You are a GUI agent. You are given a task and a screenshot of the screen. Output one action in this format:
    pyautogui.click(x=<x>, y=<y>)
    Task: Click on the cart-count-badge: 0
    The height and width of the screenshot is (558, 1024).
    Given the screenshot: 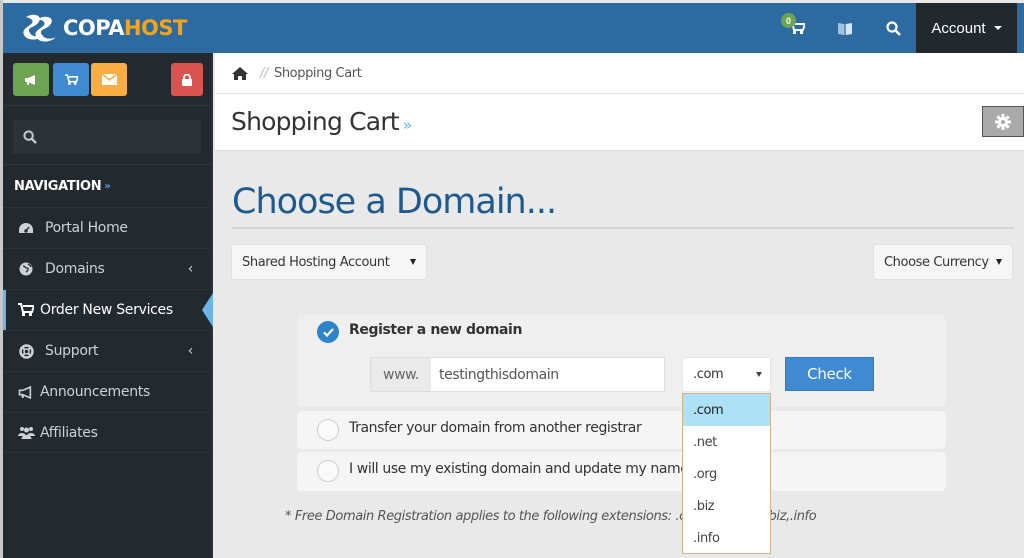 What is the action you would take?
    pyautogui.click(x=788, y=20)
    